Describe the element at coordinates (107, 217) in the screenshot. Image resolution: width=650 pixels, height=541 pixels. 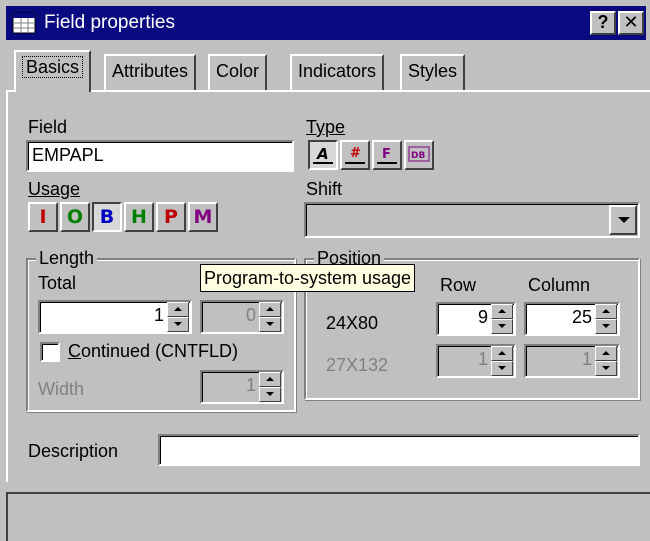
I see `usage-both-button: B` at that location.